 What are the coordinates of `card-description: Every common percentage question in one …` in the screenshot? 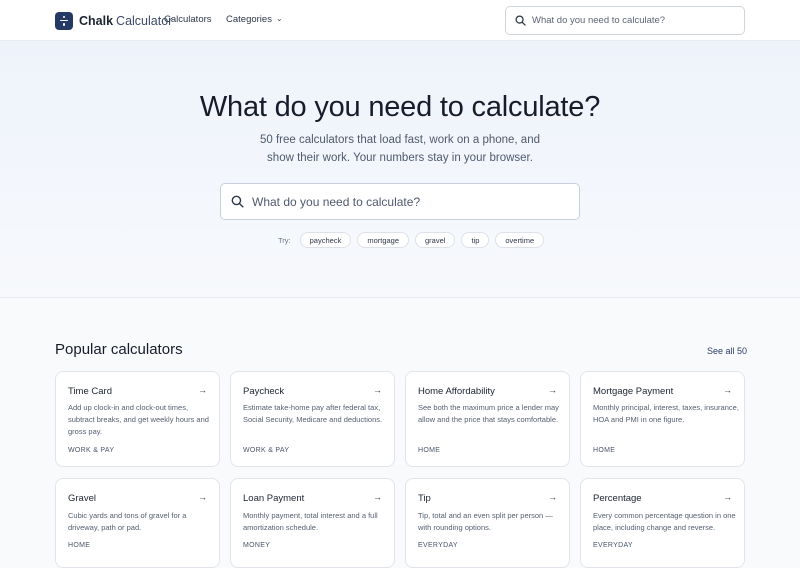 It's located at (664, 522).